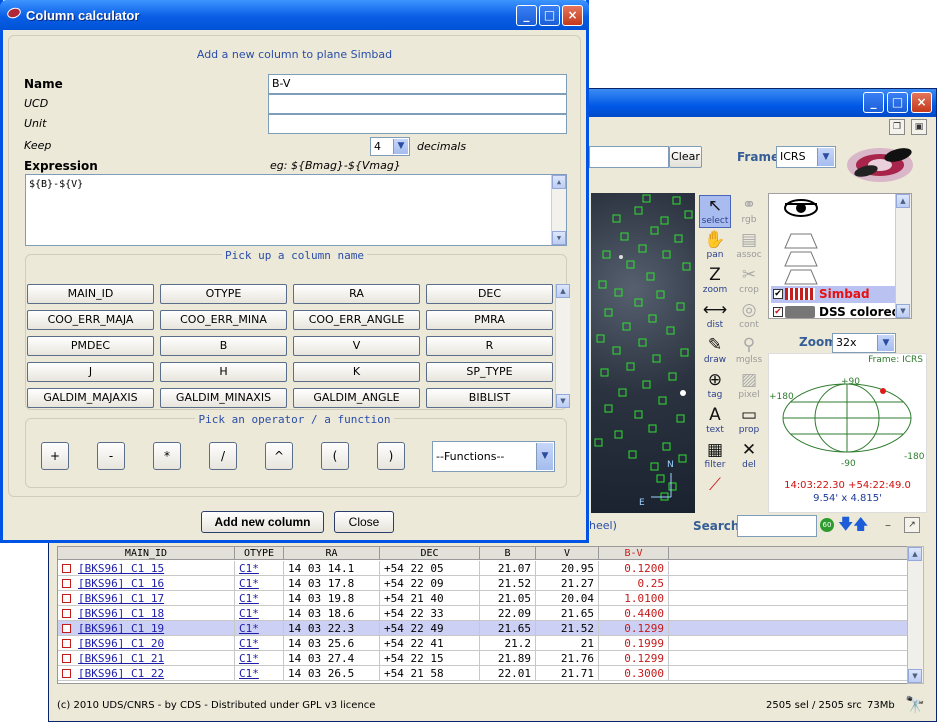  I want to click on plane-scrollbar: ▲ ▼, so click(903, 256).